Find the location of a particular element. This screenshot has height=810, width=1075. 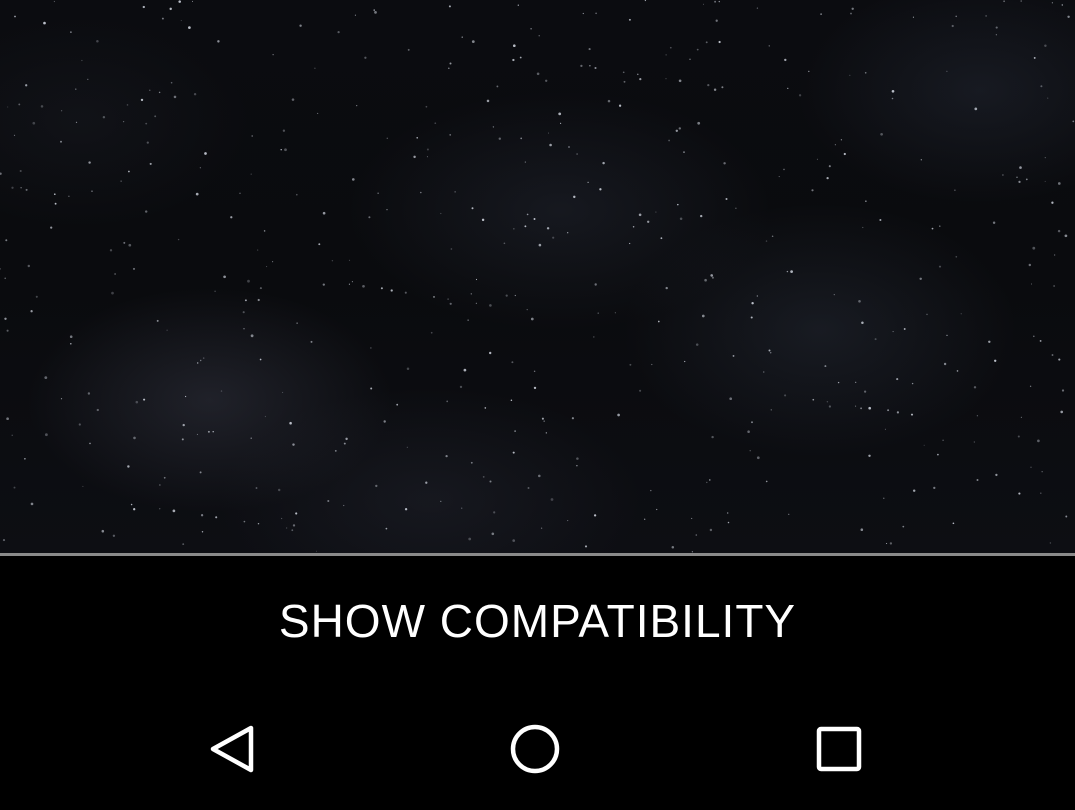

recents-icon is located at coordinates (839, 749).